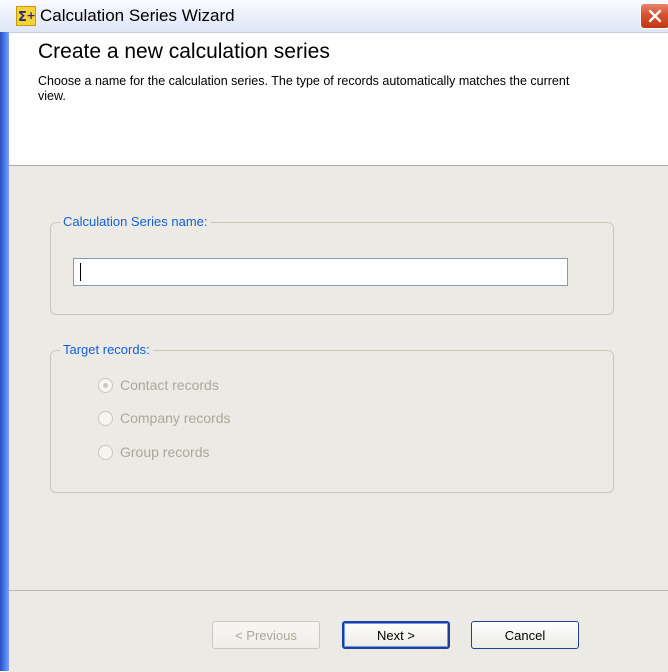 This screenshot has height=672, width=668. I want to click on close-icon, so click(655, 16).